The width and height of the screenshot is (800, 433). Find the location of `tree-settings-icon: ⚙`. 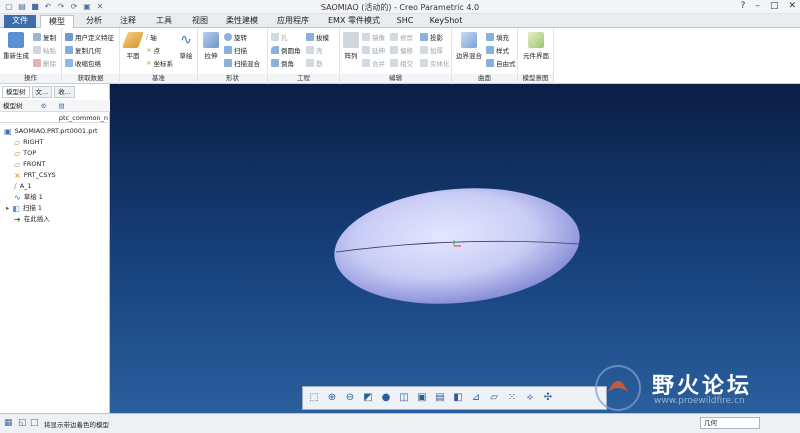

tree-settings-icon: ⚙ is located at coordinates (44, 106).